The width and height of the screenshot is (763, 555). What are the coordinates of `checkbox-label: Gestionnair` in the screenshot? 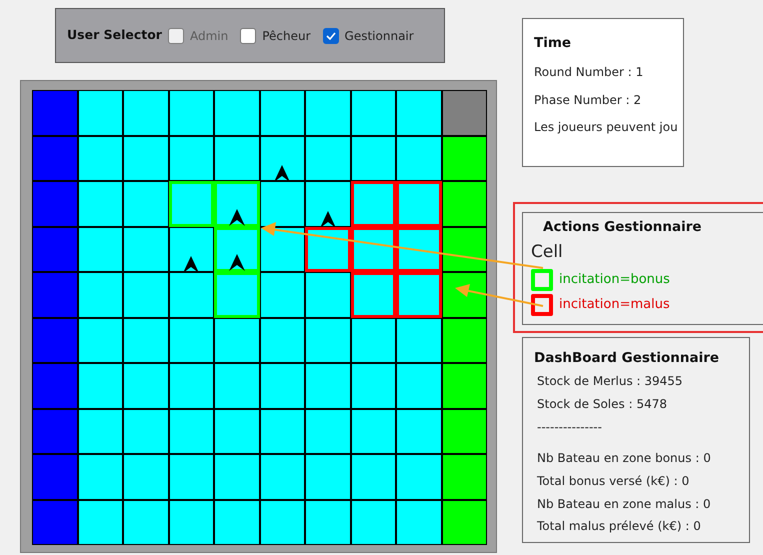 It's located at (379, 35).